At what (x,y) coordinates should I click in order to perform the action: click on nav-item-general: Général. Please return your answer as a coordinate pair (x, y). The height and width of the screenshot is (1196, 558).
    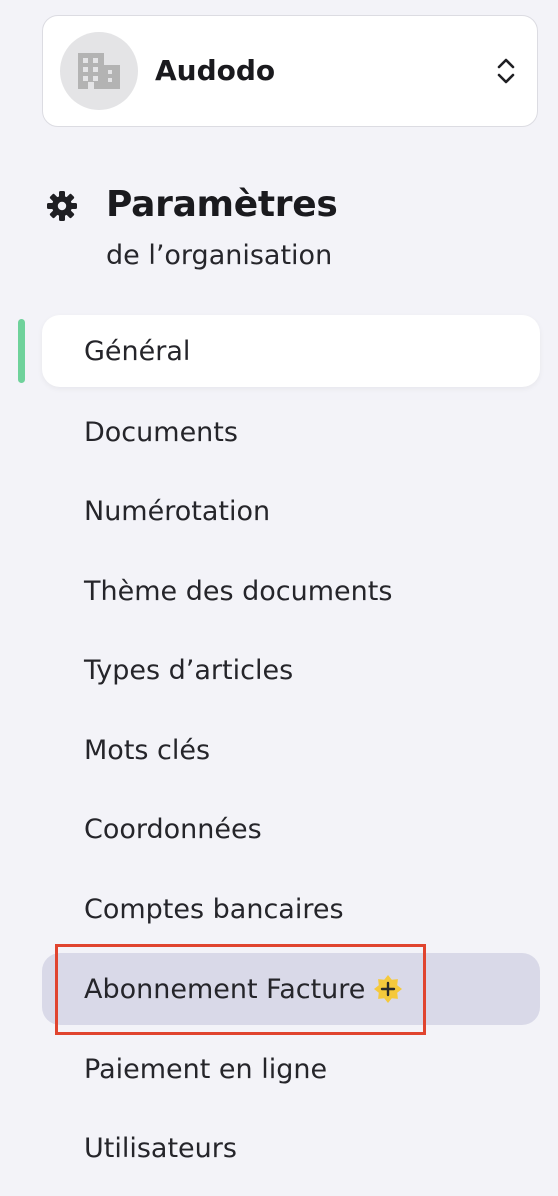
    Looking at the image, I should click on (291, 351).